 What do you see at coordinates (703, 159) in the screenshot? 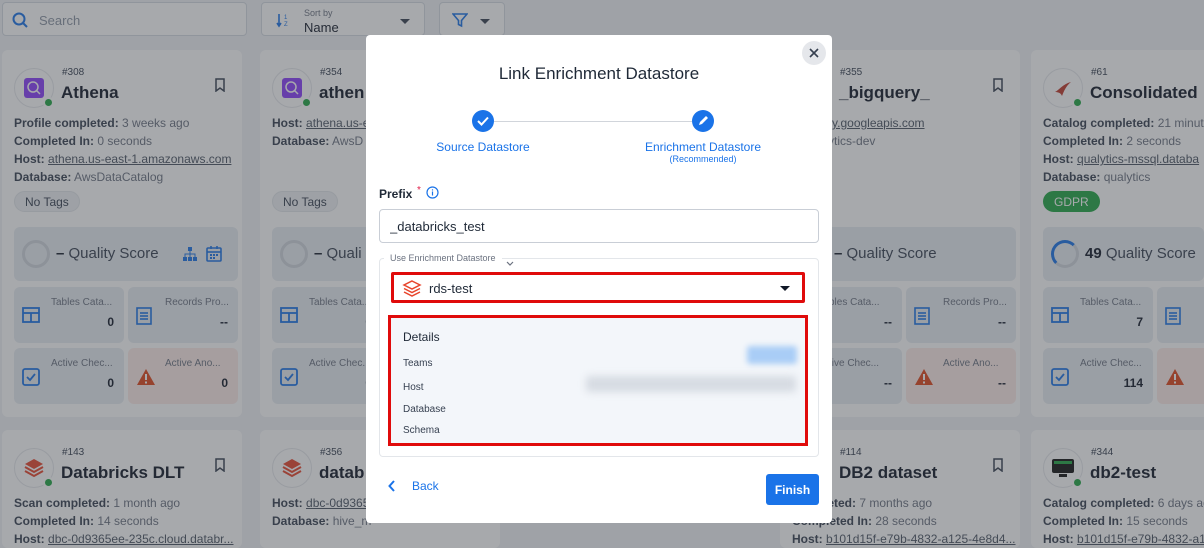
I see `step-recommended-label: (Recommended)` at bounding box center [703, 159].